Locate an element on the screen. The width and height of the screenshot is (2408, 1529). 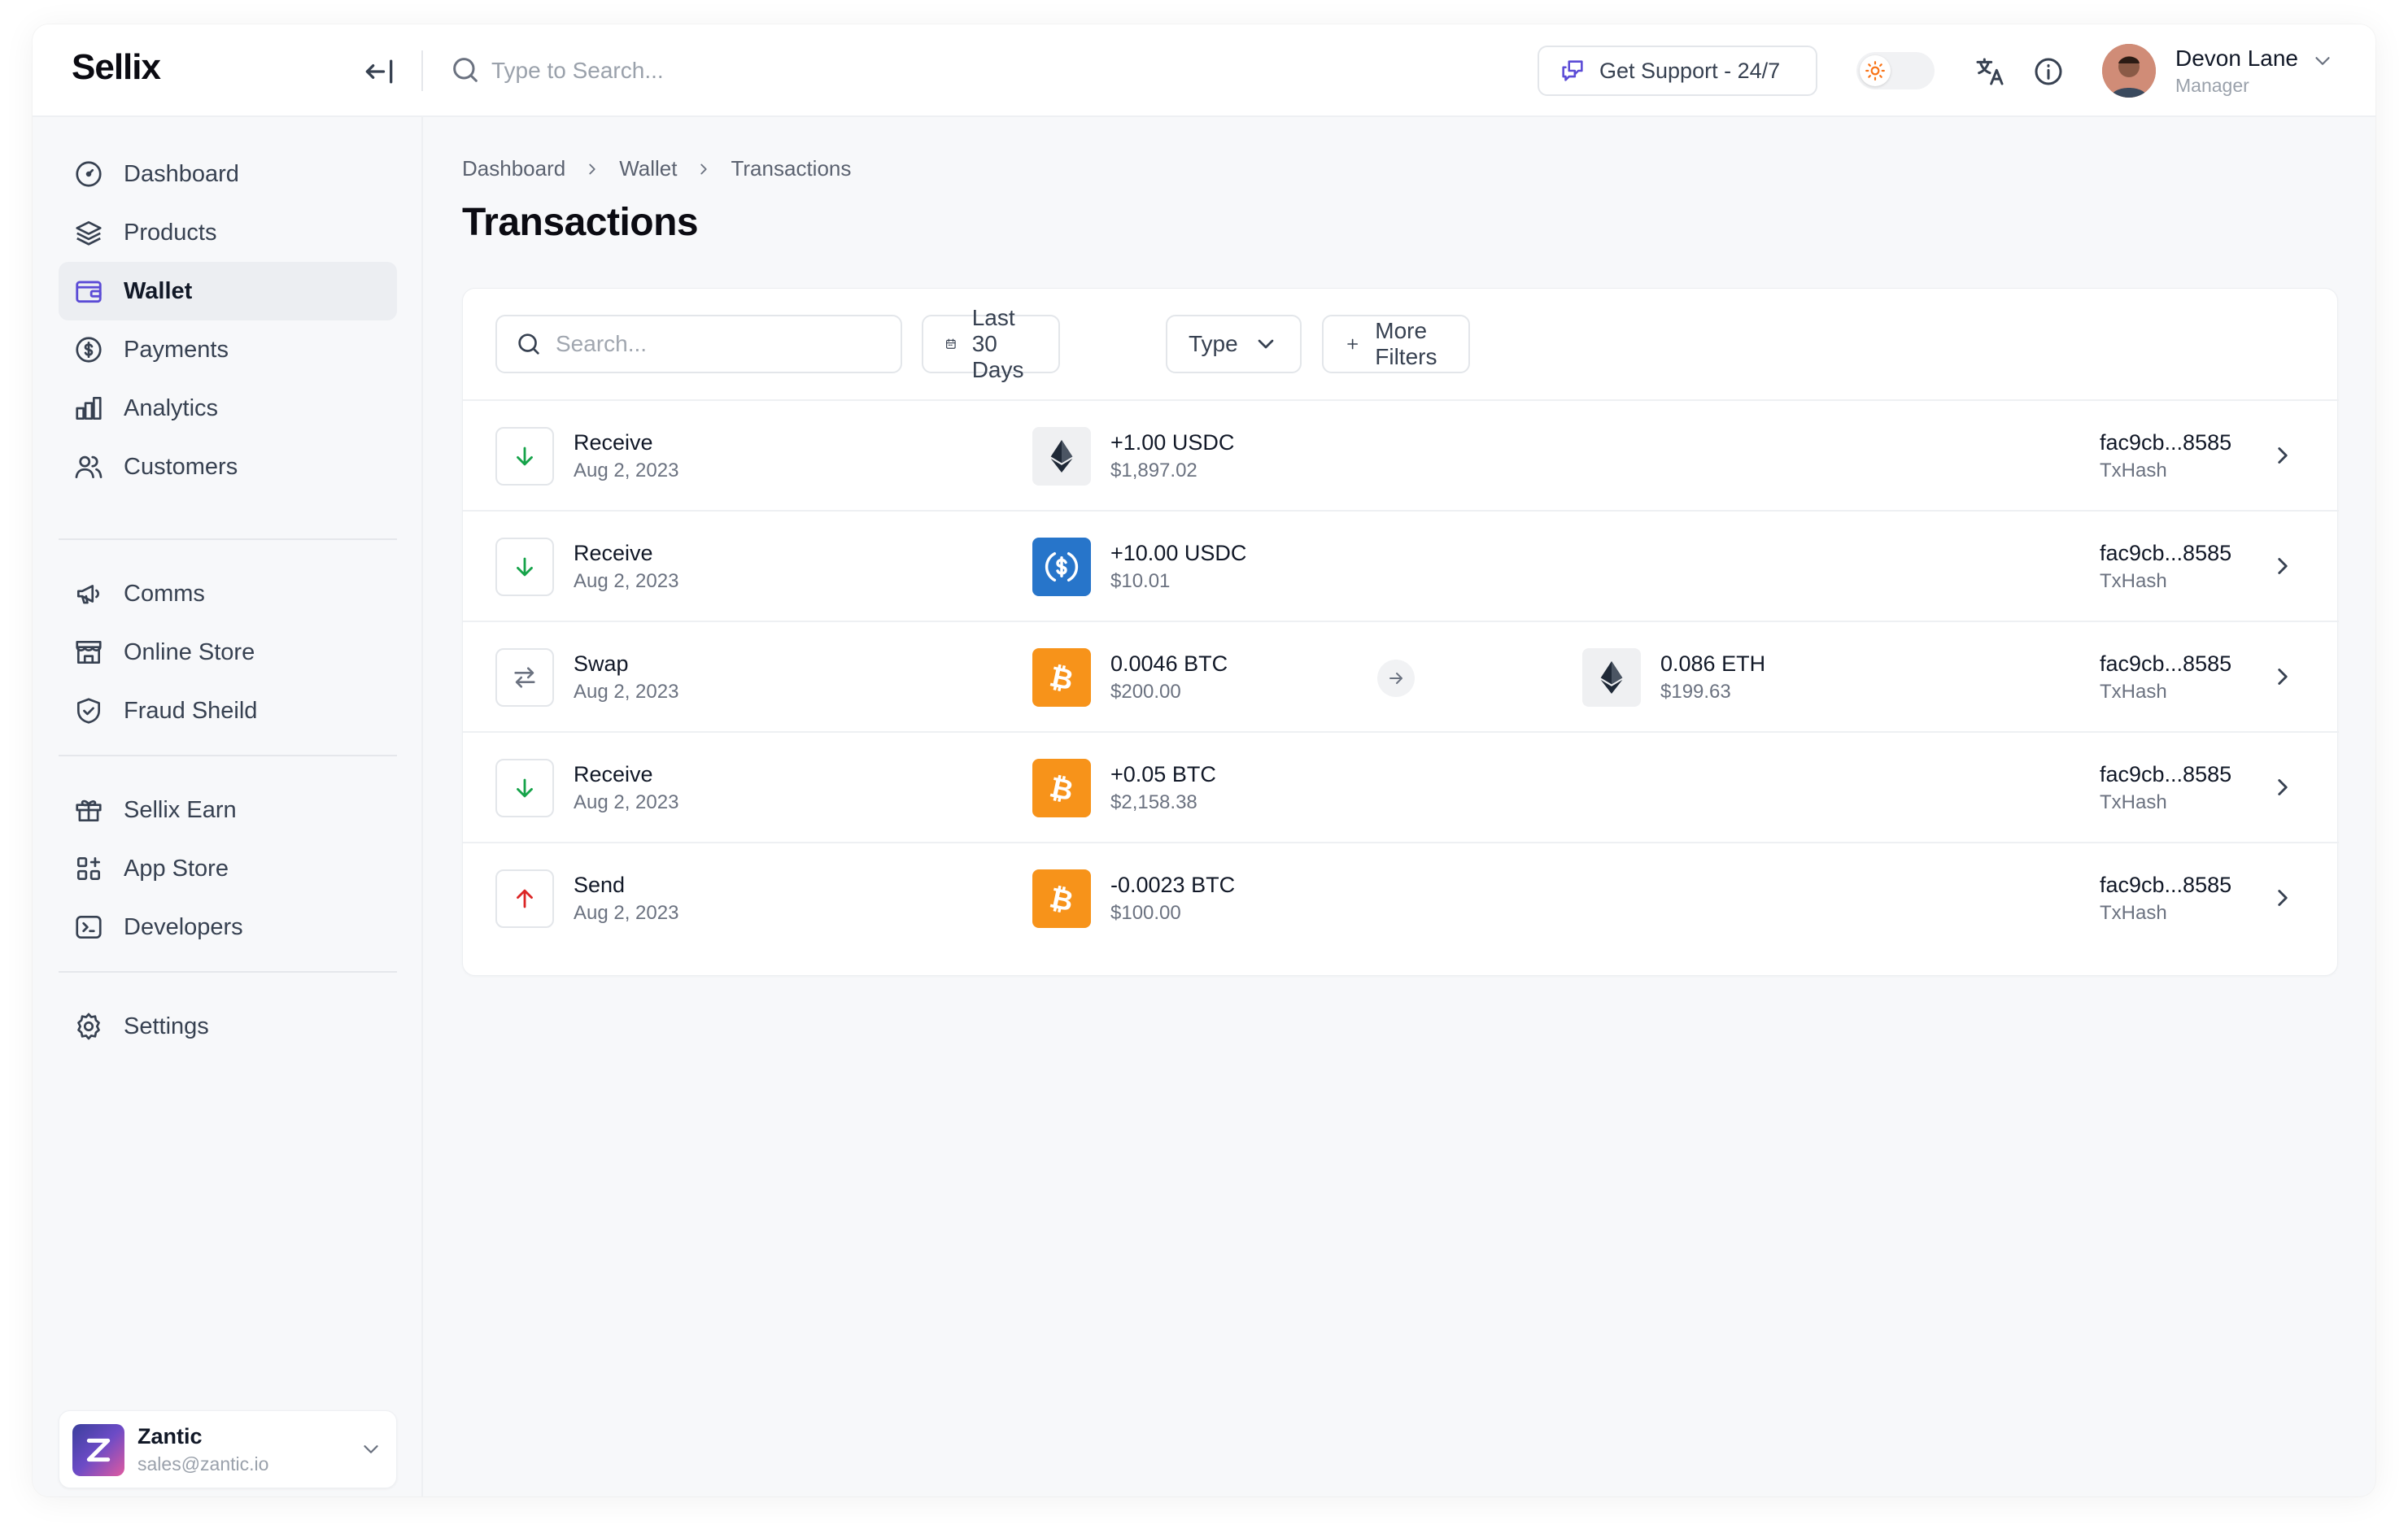
sidebar-item-label: Customers is located at coordinates (181, 466).